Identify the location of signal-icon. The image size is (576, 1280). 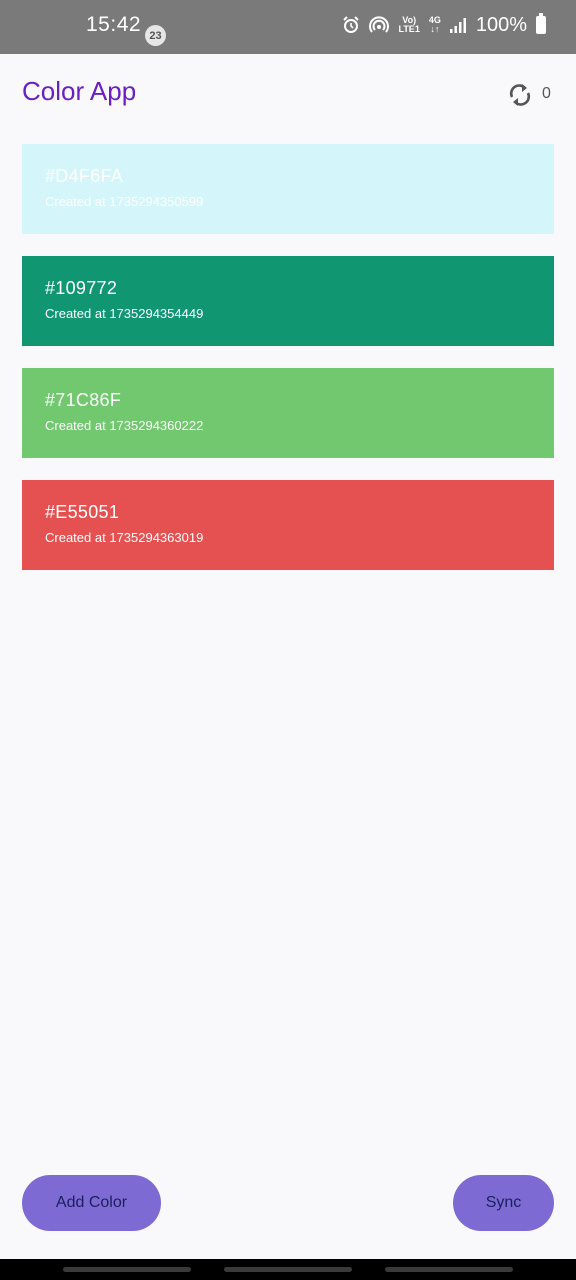
(457, 25).